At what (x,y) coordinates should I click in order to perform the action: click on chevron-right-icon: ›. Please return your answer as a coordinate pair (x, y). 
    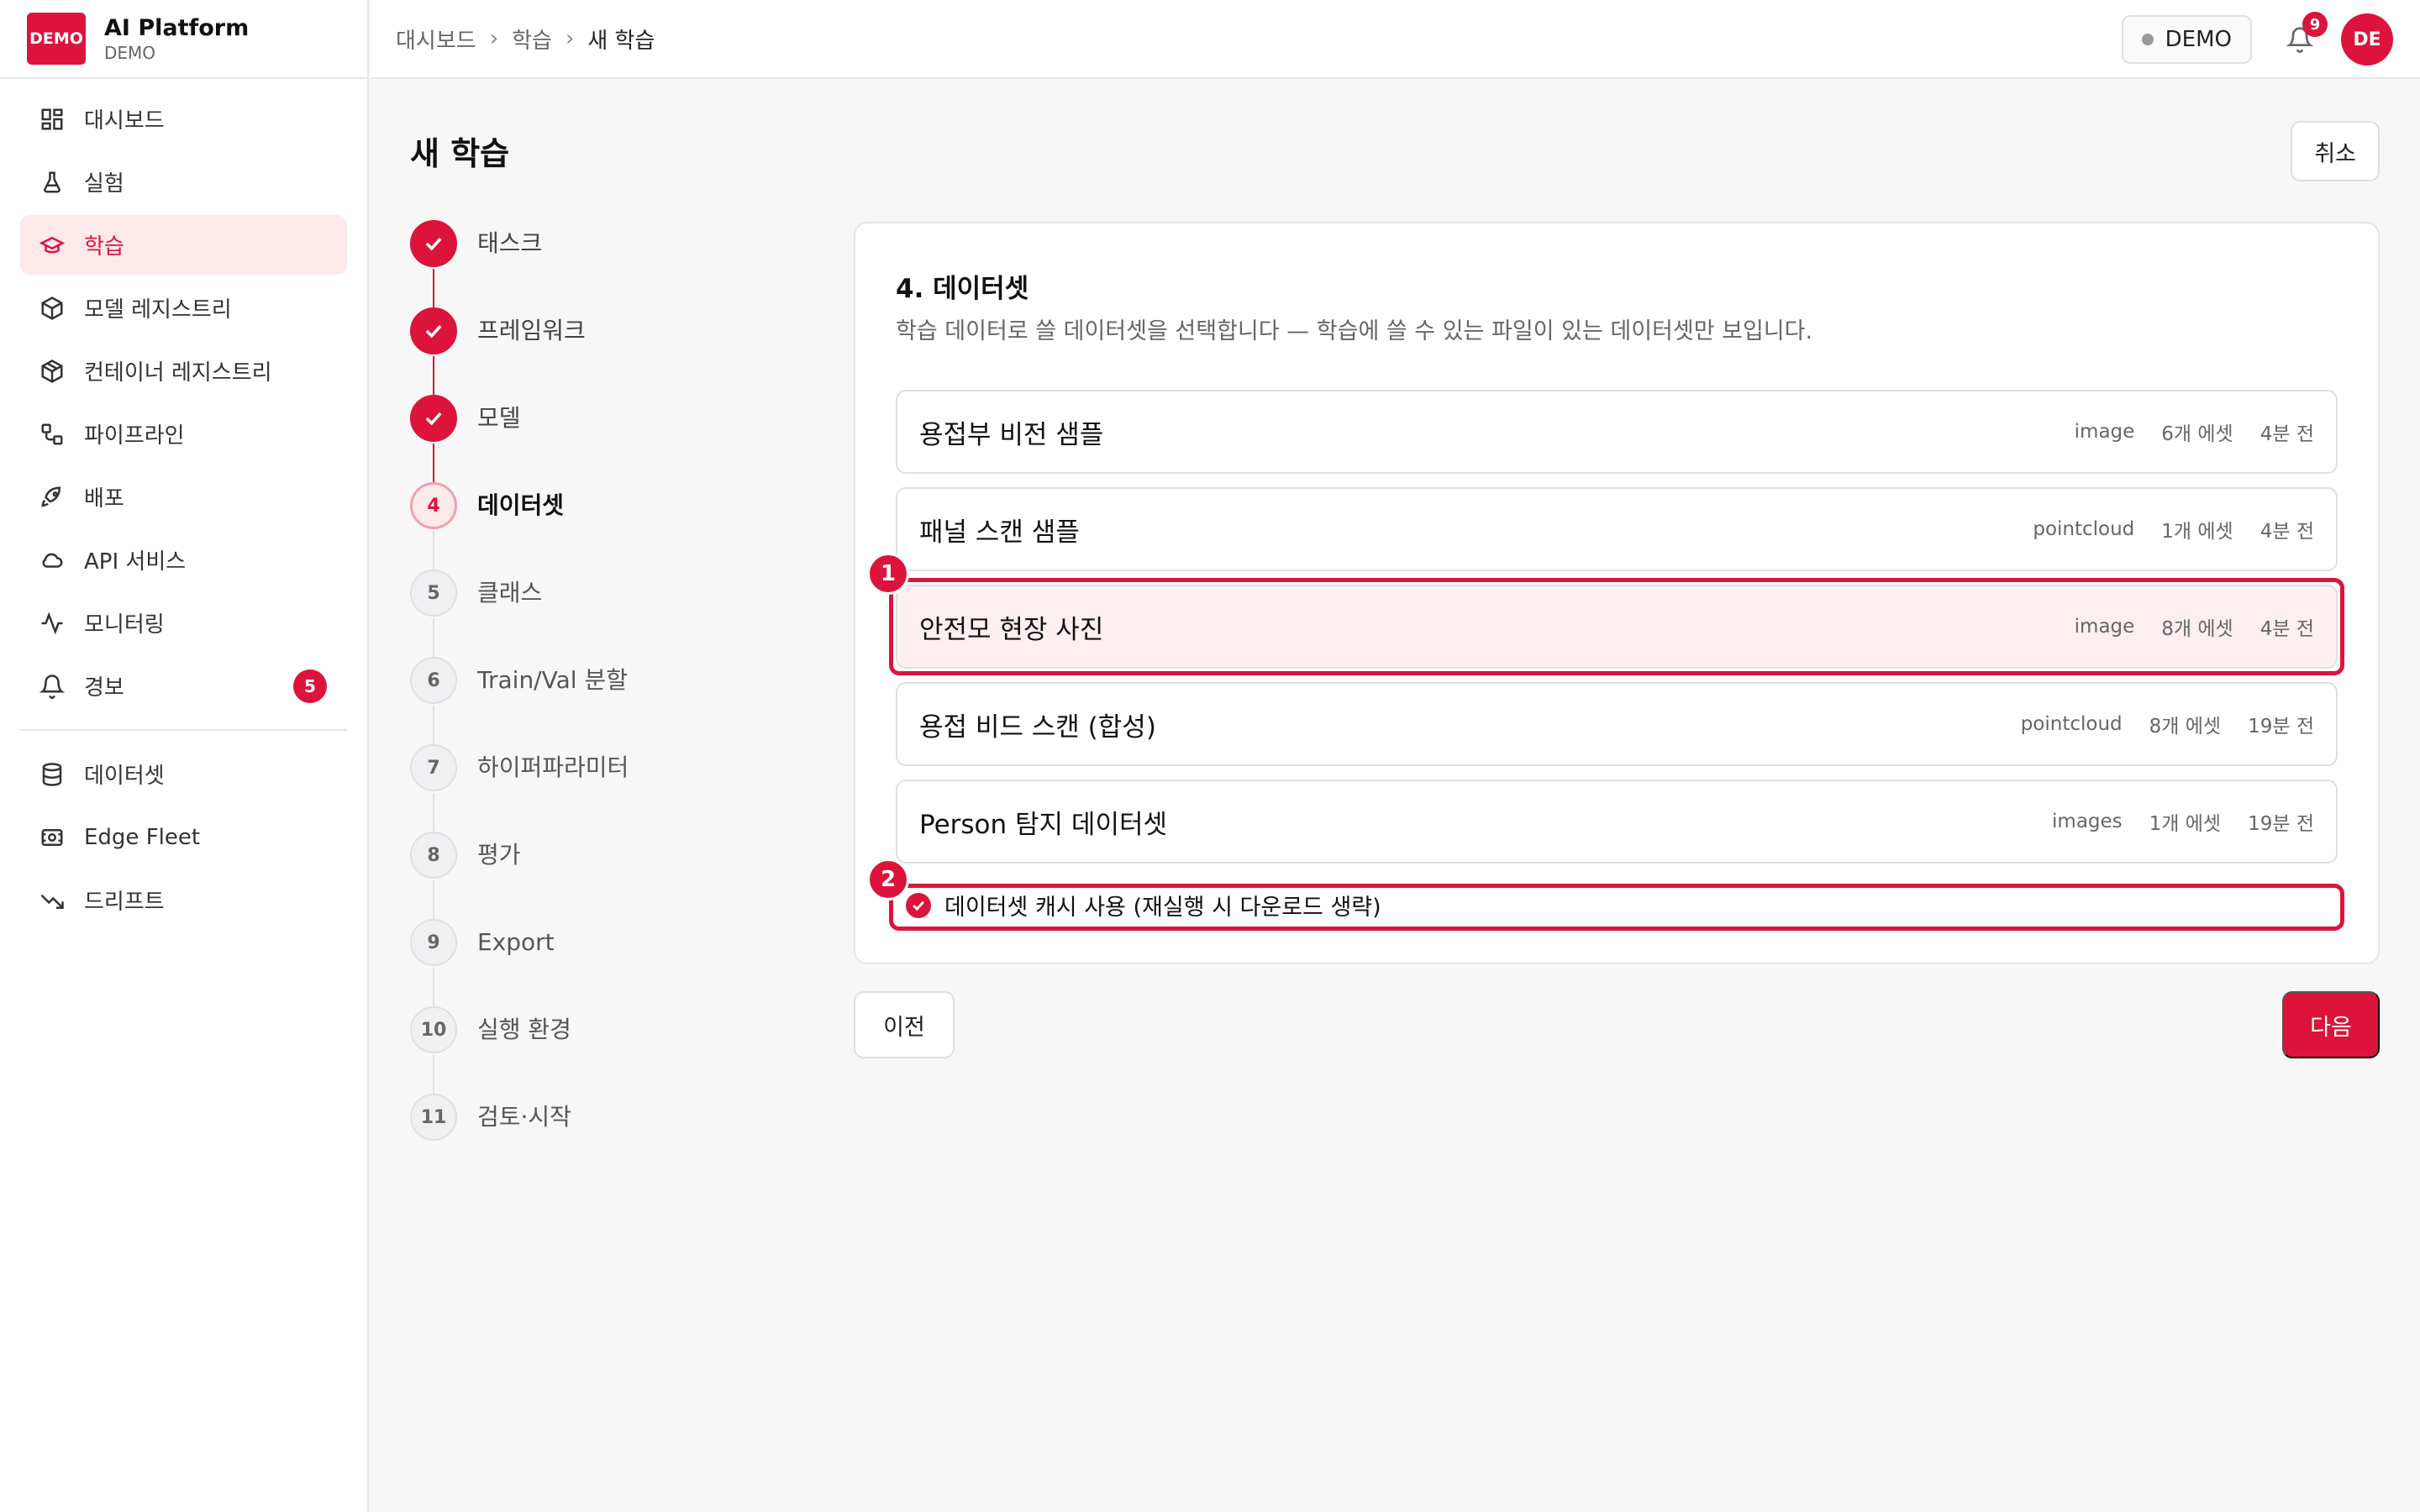
    Looking at the image, I should click on (570, 38).